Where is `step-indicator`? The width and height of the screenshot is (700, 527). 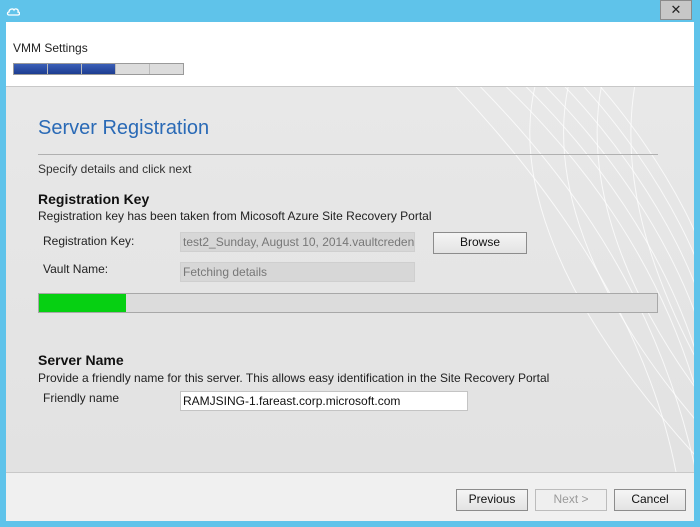 step-indicator is located at coordinates (98, 69).